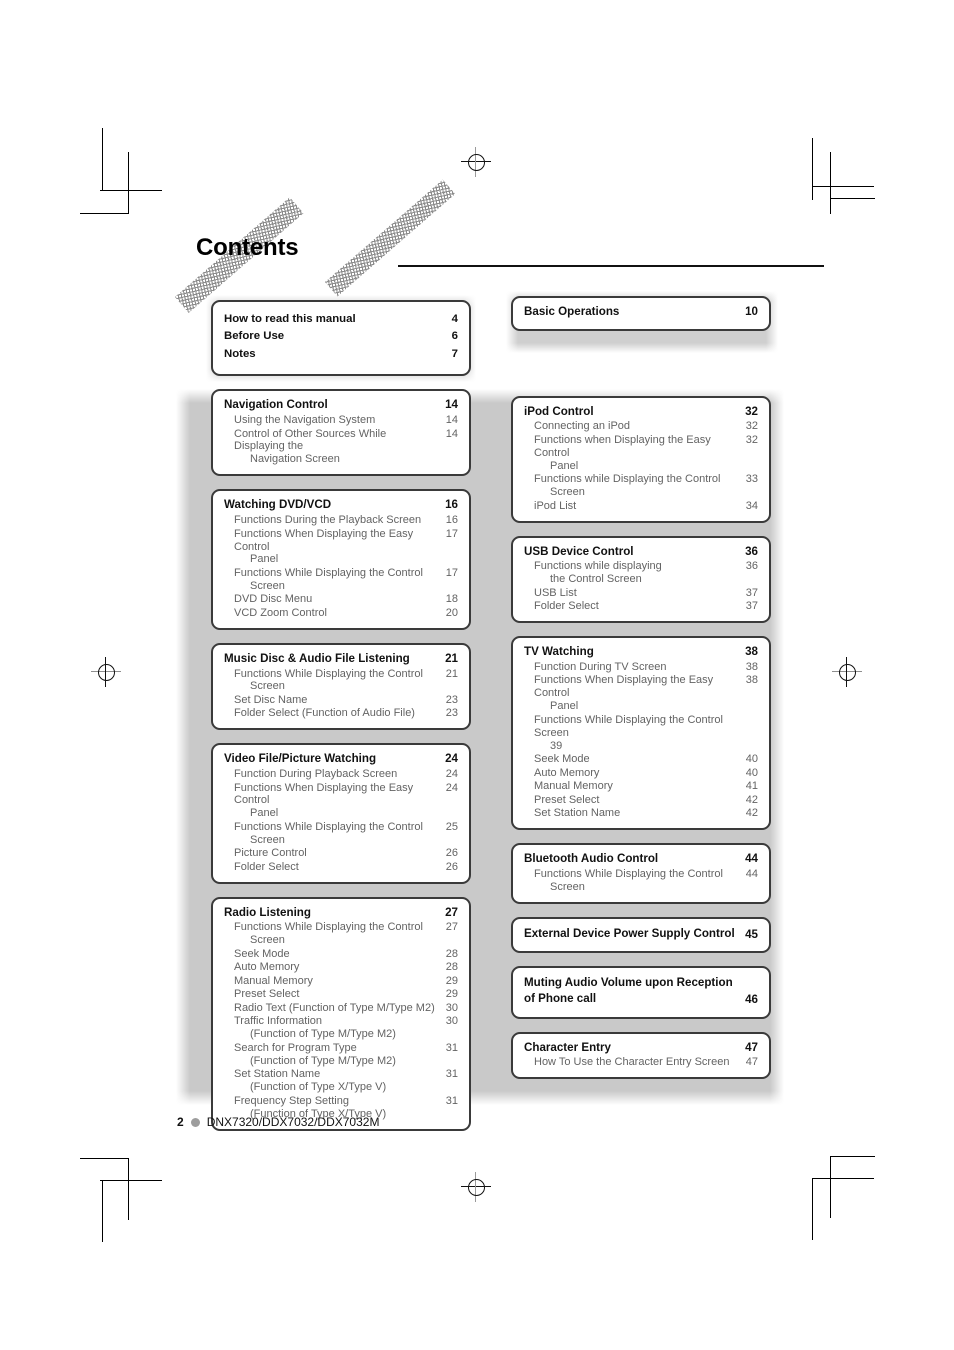 The height and width of the screenshot is (1350, 954). What do you see at coordinates (596, 579) in the screenshot?
I see `toc-entry-label-continuation: the Control Screen` at bounding box center [596, 579].